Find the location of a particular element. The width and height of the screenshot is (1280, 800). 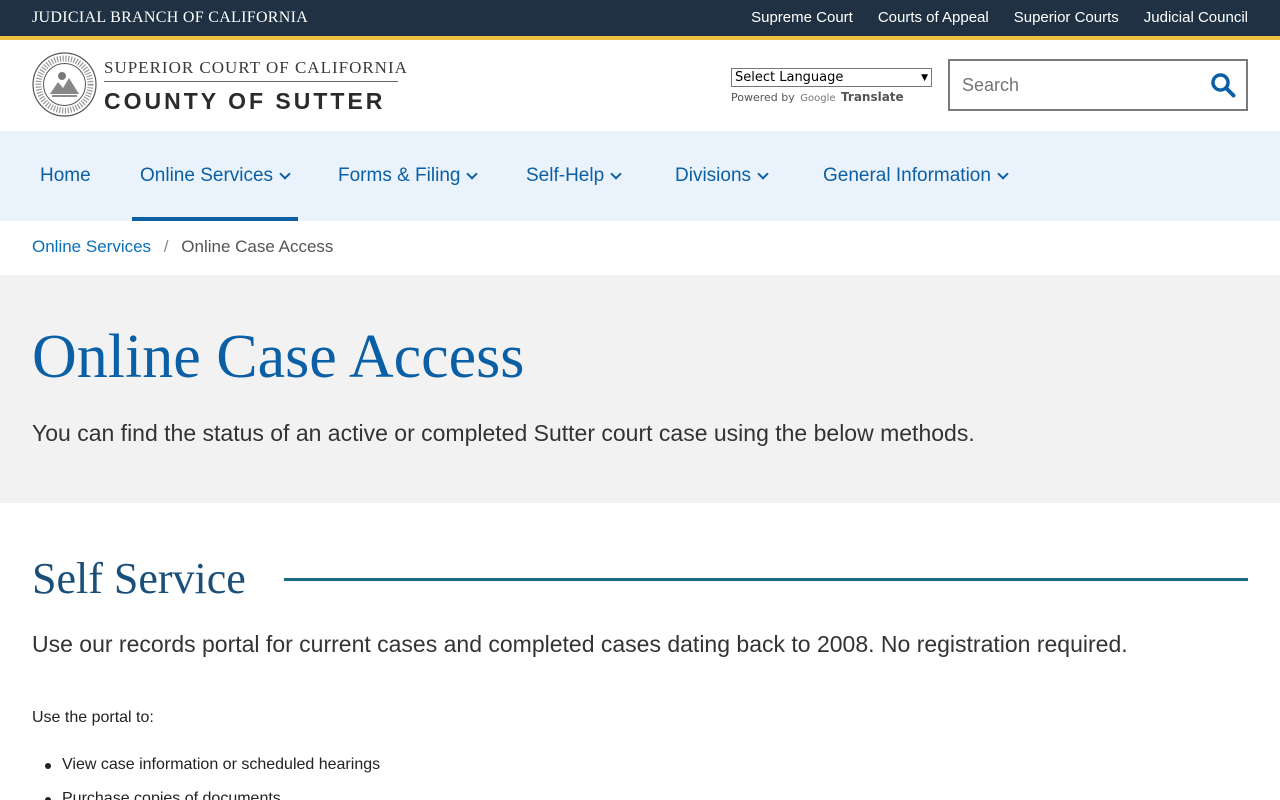

section-title-self-service: Self Service is located at coordinates (139, 578).